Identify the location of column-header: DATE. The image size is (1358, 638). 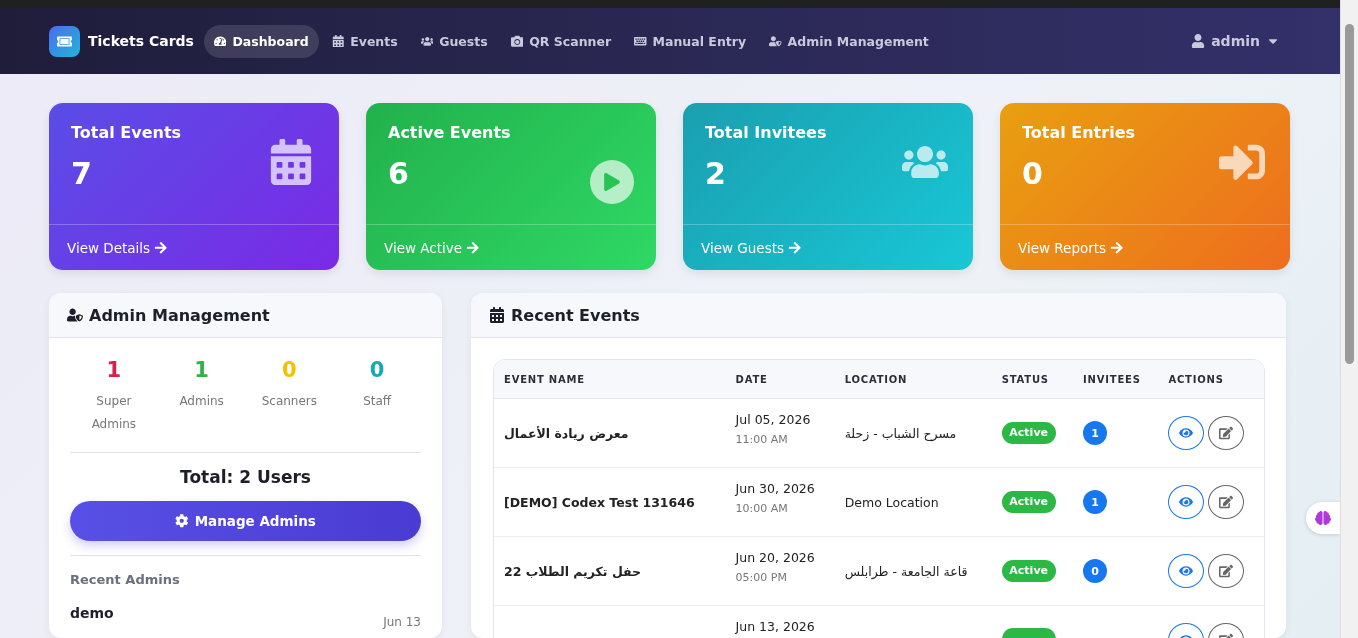
(780, 379).